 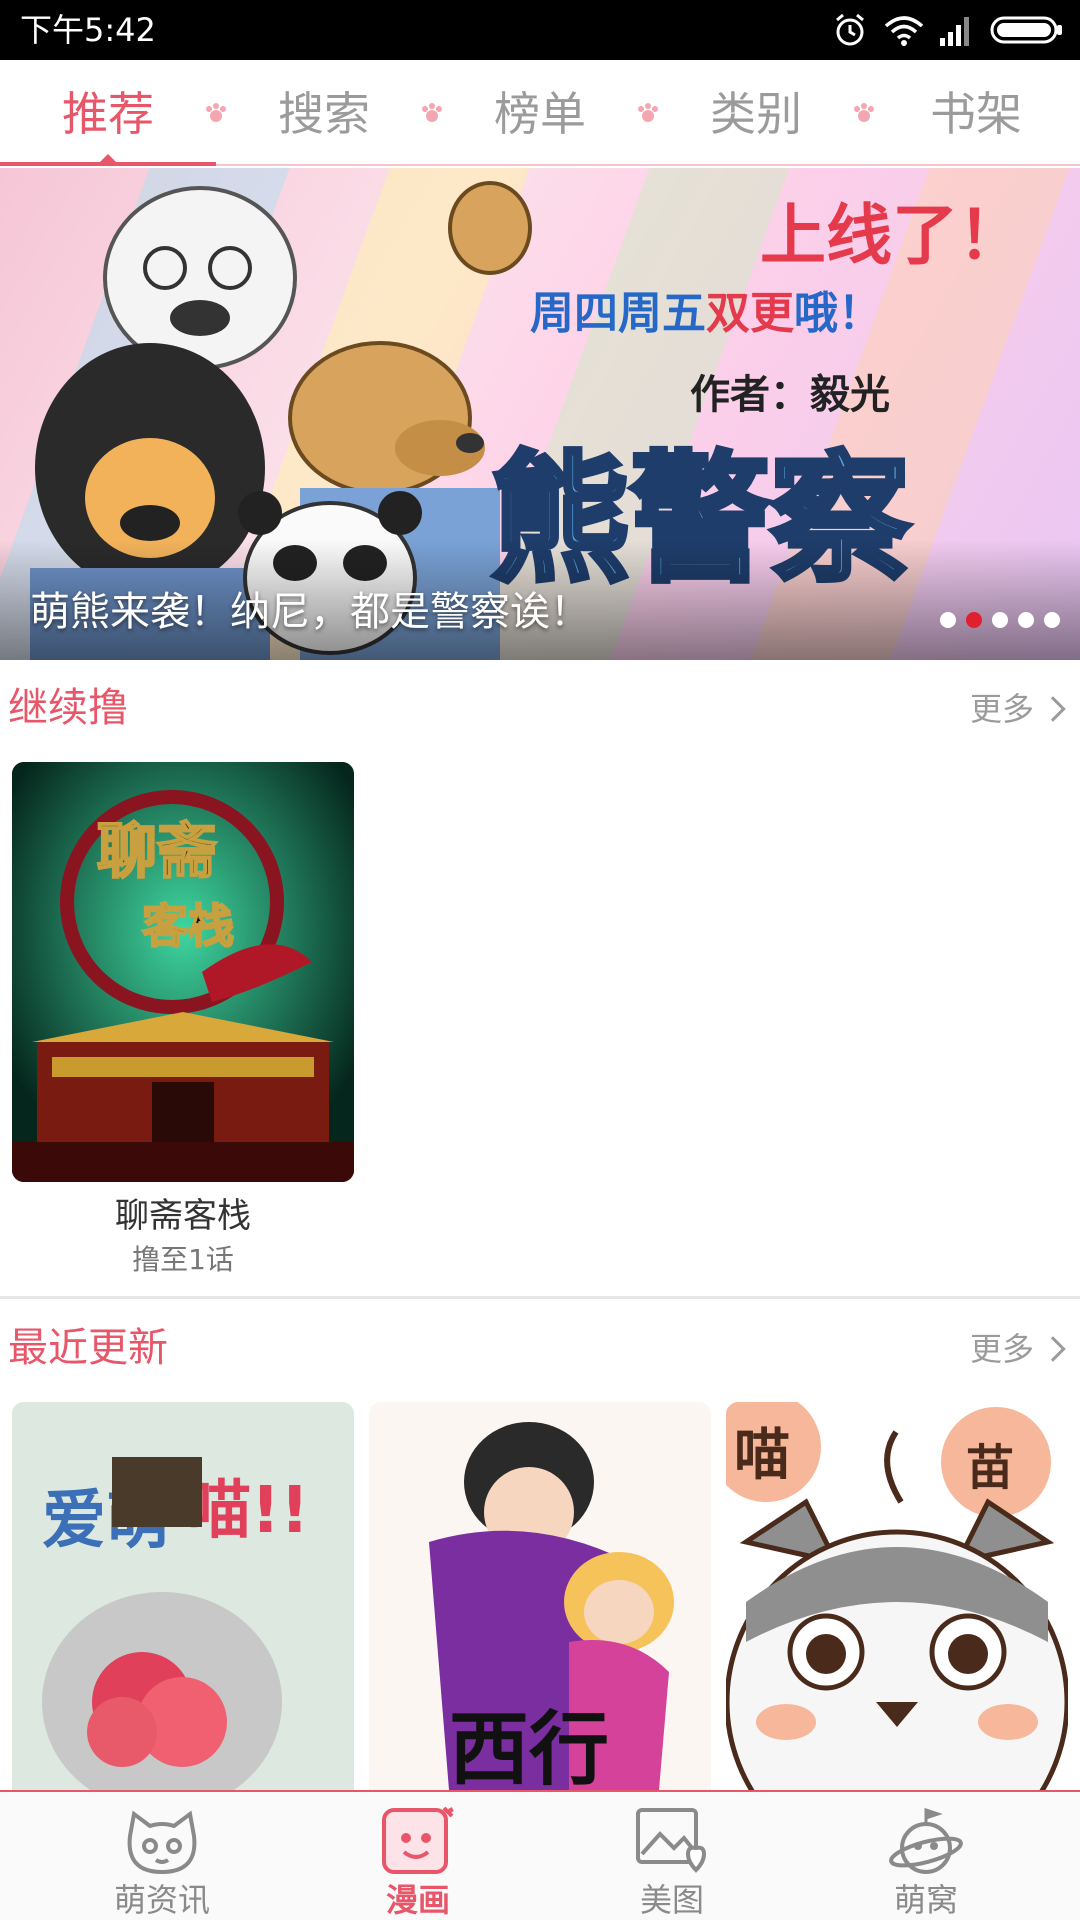 I want to click on nav-item-news: 萌资讯, so click(x=162, y=1859).